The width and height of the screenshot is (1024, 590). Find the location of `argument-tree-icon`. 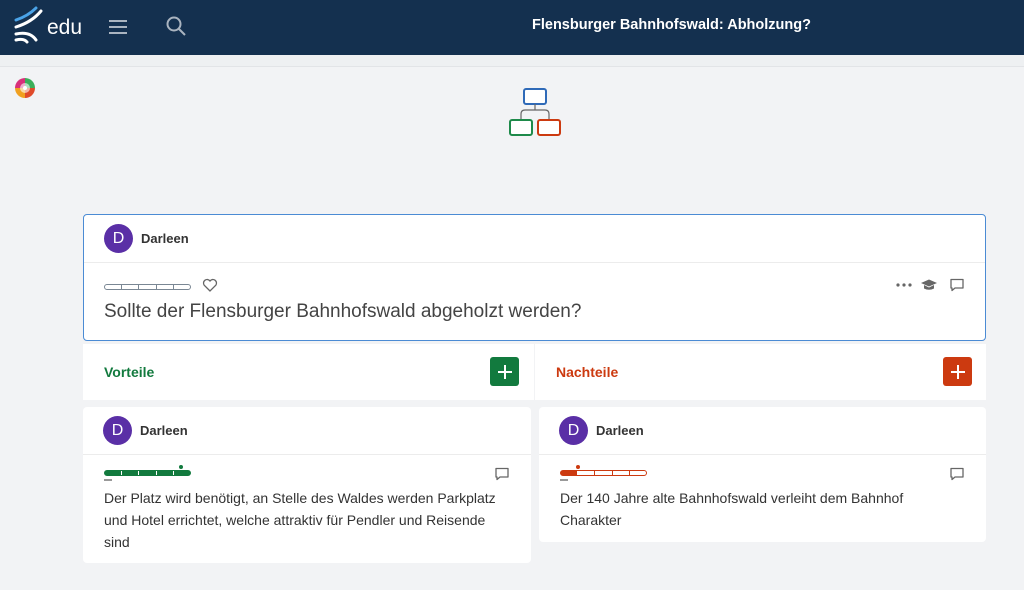

argument-tree-icon is located at coordinates (535, 112).